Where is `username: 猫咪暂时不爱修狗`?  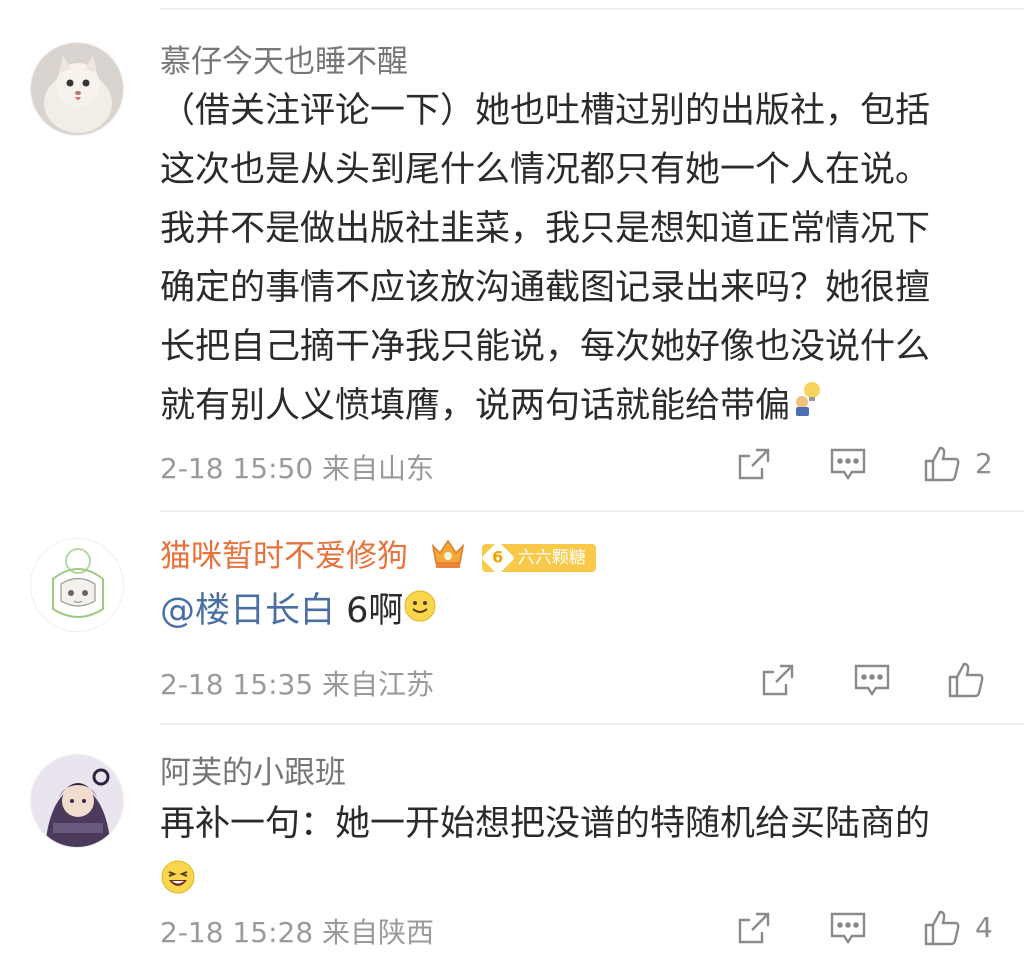
username: 猫咪暂时不爱修狗 is located at coordinates (284, 557).